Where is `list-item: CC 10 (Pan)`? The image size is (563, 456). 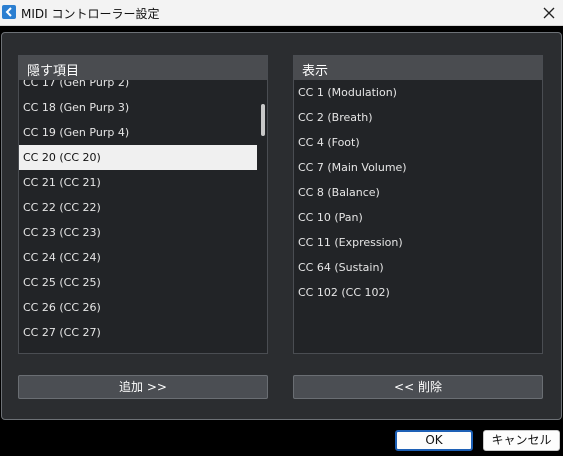 list-item: CC 10 (Pan) is located at coordinates (413, 217).